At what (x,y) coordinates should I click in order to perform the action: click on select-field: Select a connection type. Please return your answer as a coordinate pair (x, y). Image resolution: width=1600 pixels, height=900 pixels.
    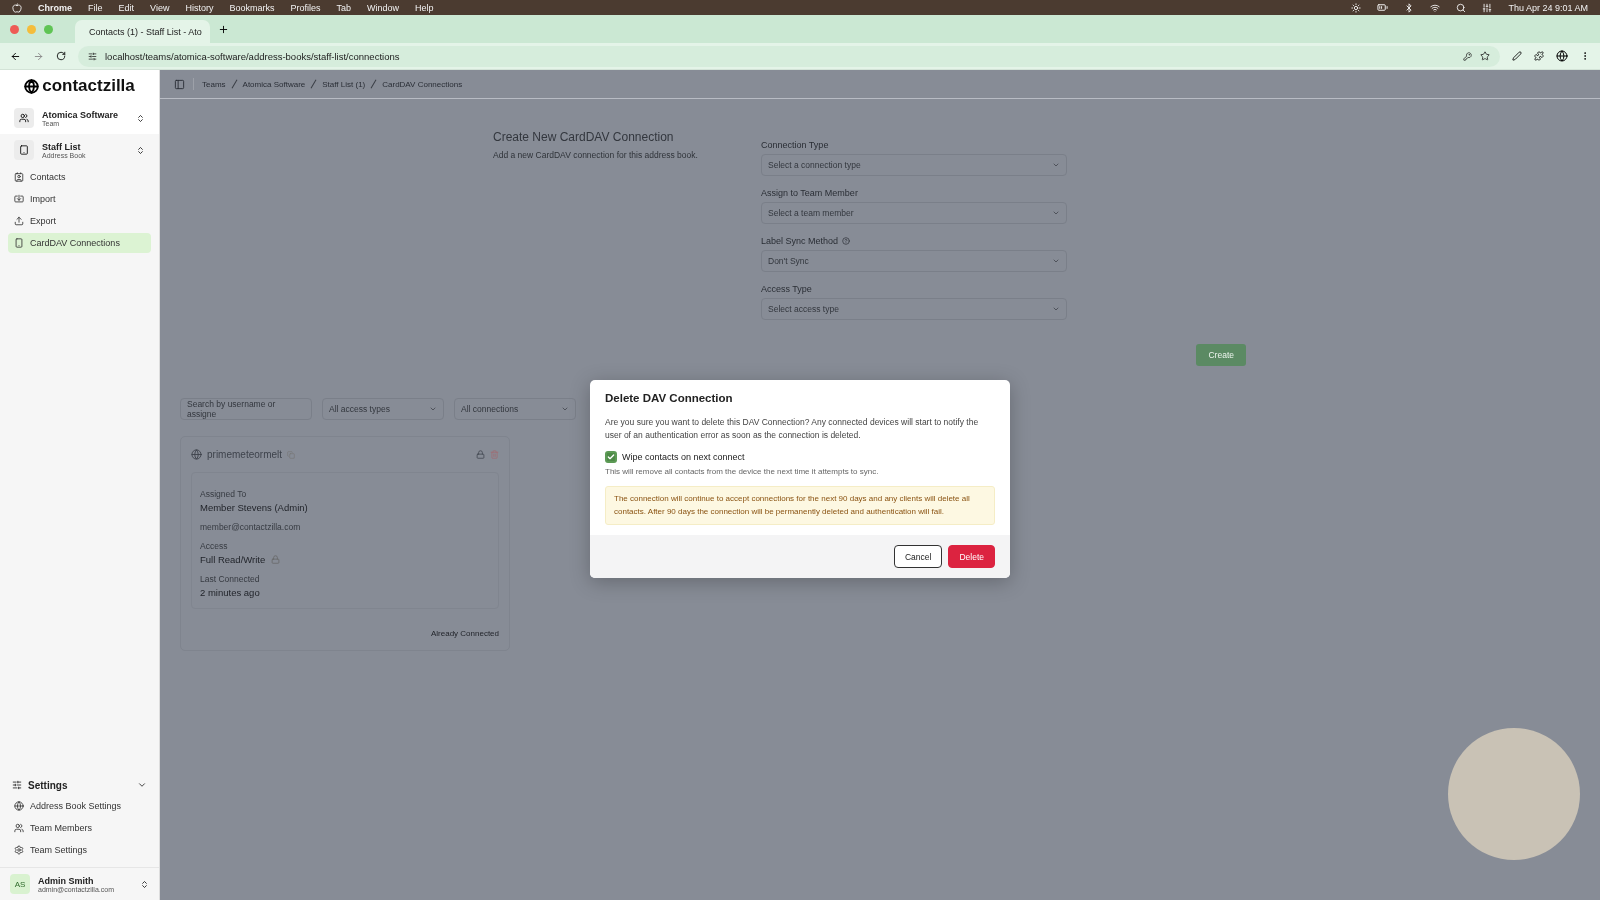
    Looking at the image, I should click on (914, 165).